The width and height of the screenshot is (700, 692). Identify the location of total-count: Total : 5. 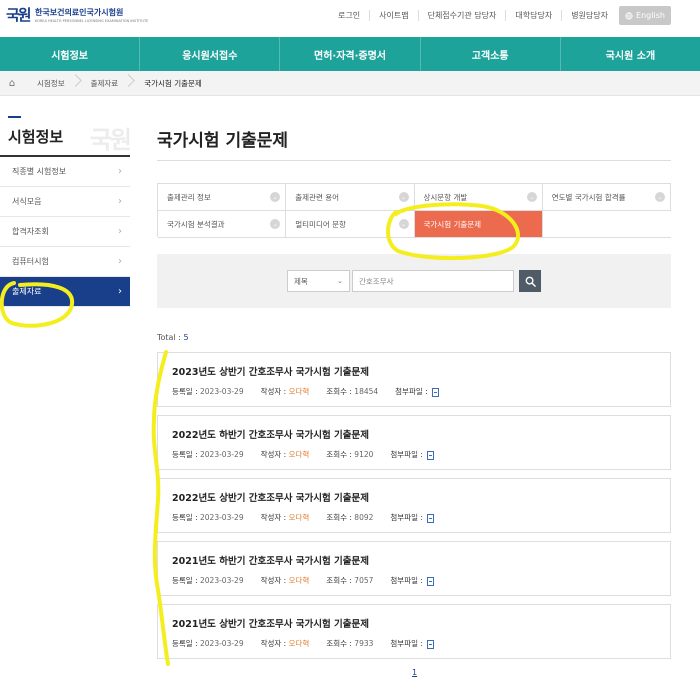
(173, 337).